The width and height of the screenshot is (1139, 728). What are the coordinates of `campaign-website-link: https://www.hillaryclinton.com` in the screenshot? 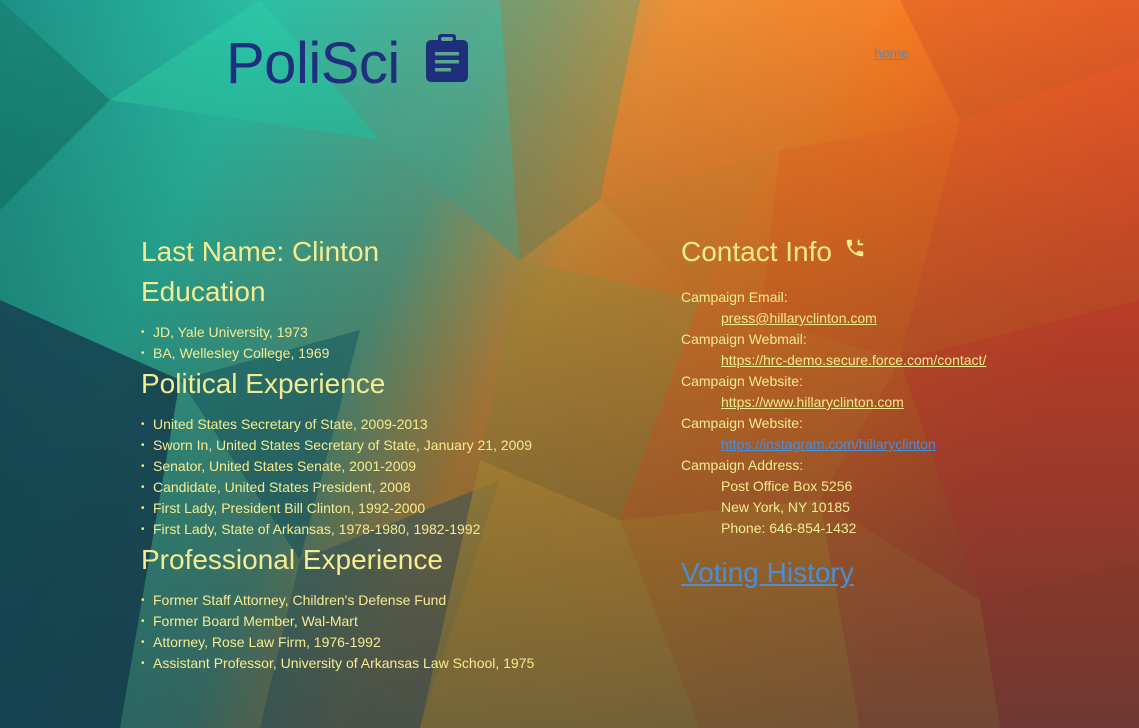 It's located at (812, 402).